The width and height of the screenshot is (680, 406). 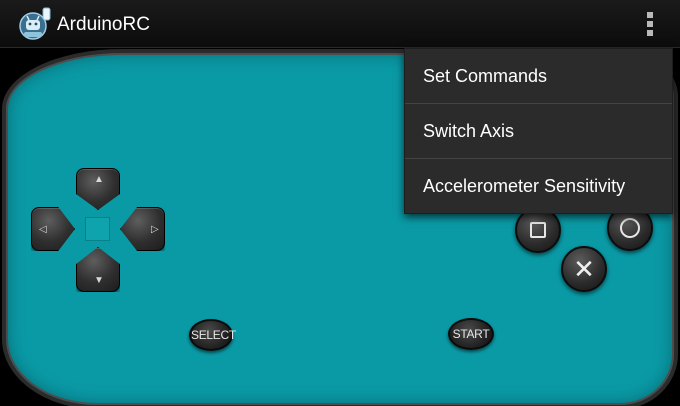 What do you see at coordinates (471, 334) in the screenshot?
I see `start-button: START` at bounding box center [471, 334].